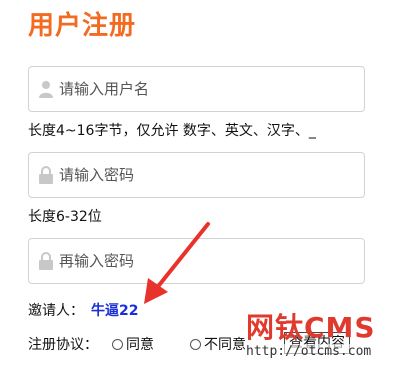 This screenshot has width=394, height=370. What do you see at coordinates (65, 217) in the screenshot?
I see `password-hint: 长度6-32位` at bounding box center [65, 217].